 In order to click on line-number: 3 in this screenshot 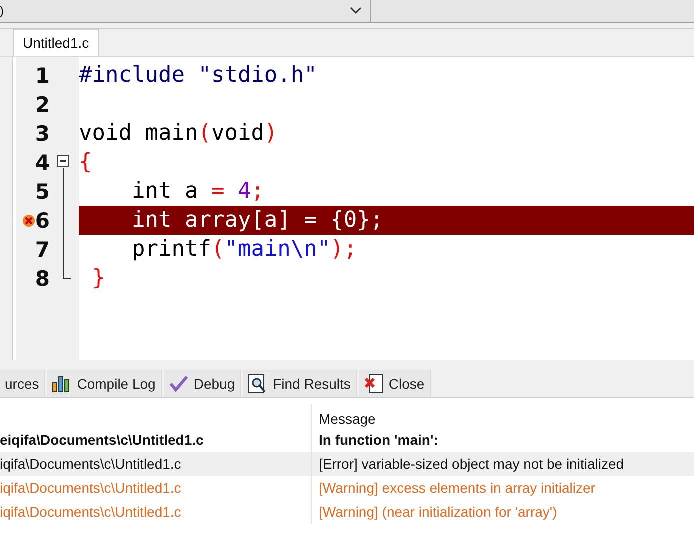, I will do `click(42, 134)`.